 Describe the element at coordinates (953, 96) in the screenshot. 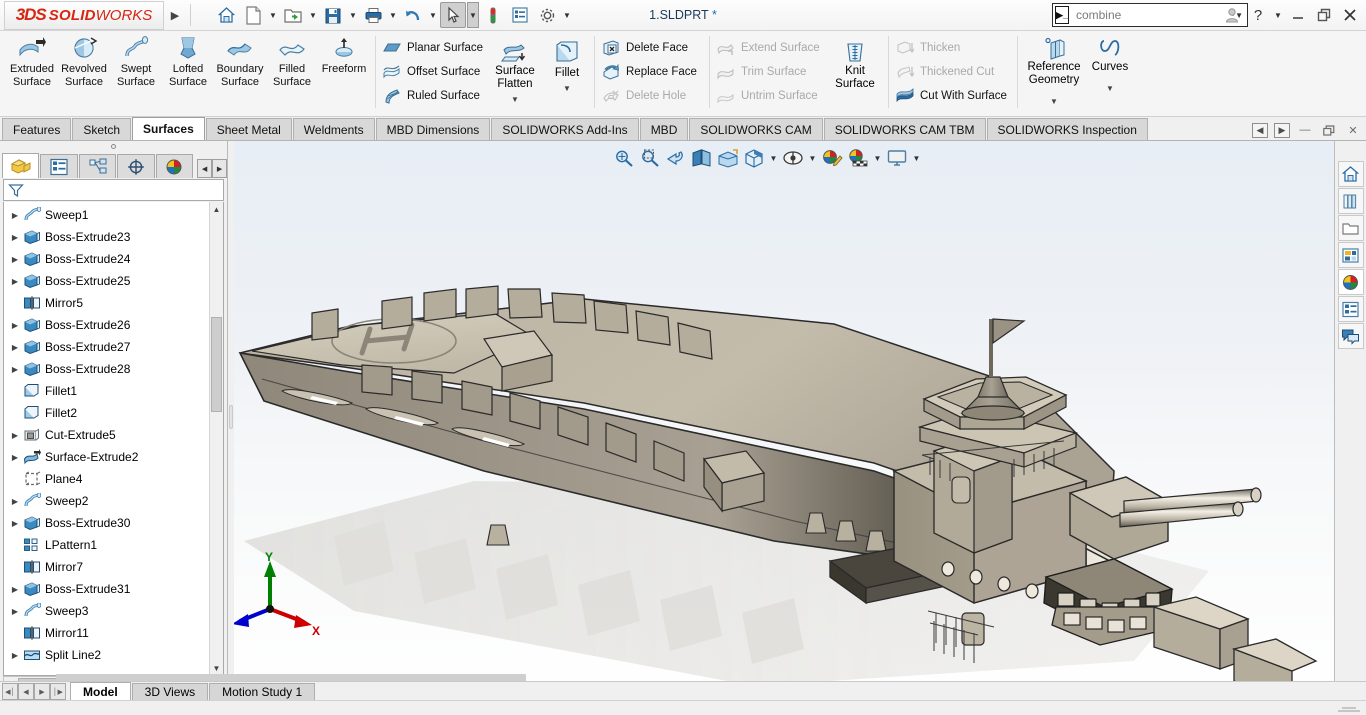

I see `cut-with-surface-button: Cut With Surface` at that location.